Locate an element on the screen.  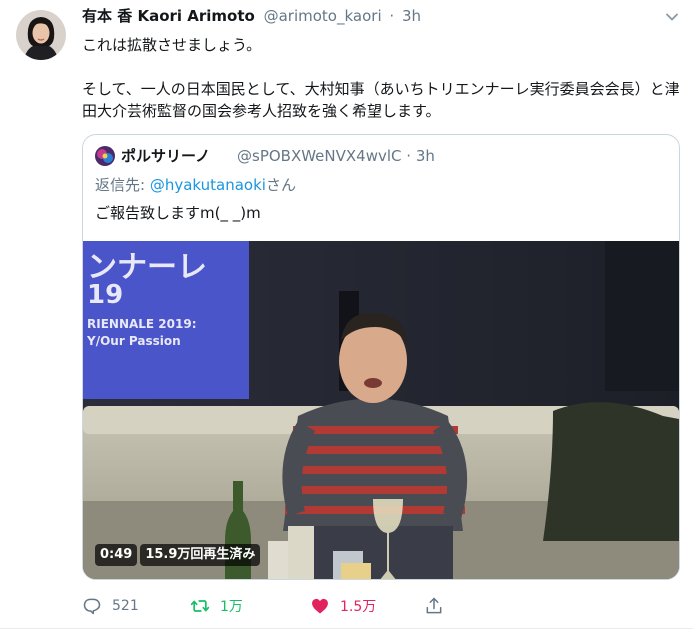
quoted-avatar is located at coordinates (105, 156).